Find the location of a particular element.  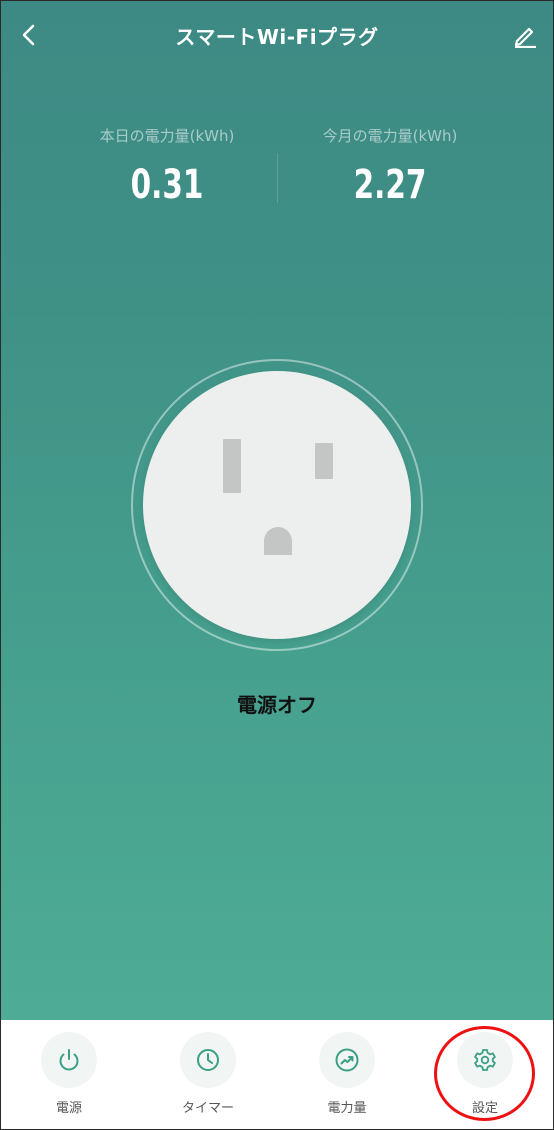

power-toggle-outlet is located at coordinates (277, 505).